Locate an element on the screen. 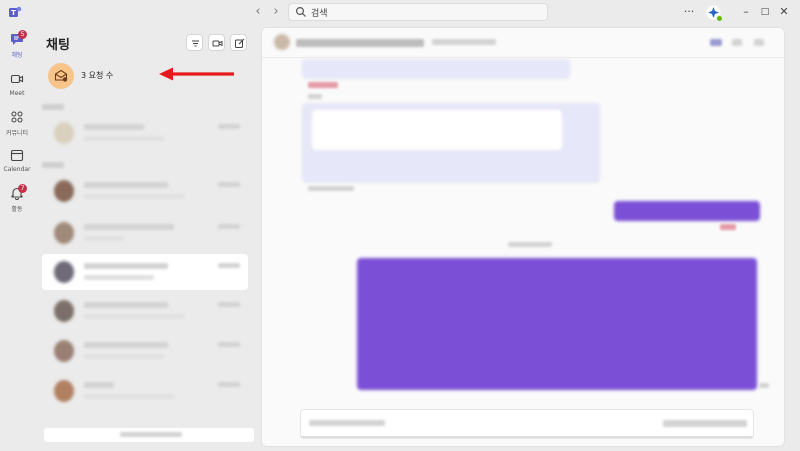 Image resolution: width=800 pixels, height=451 pixels. search-box is located at coordinates (418, 12).